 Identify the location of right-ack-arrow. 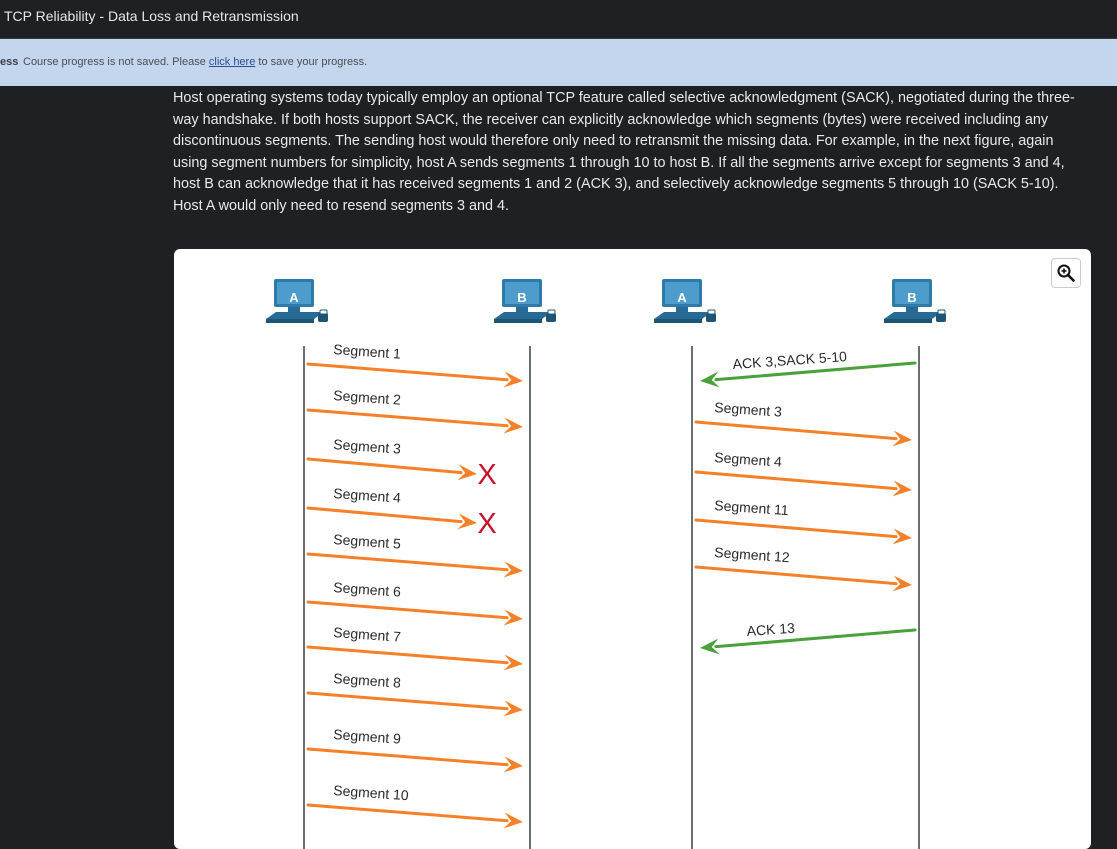
(808, 641).